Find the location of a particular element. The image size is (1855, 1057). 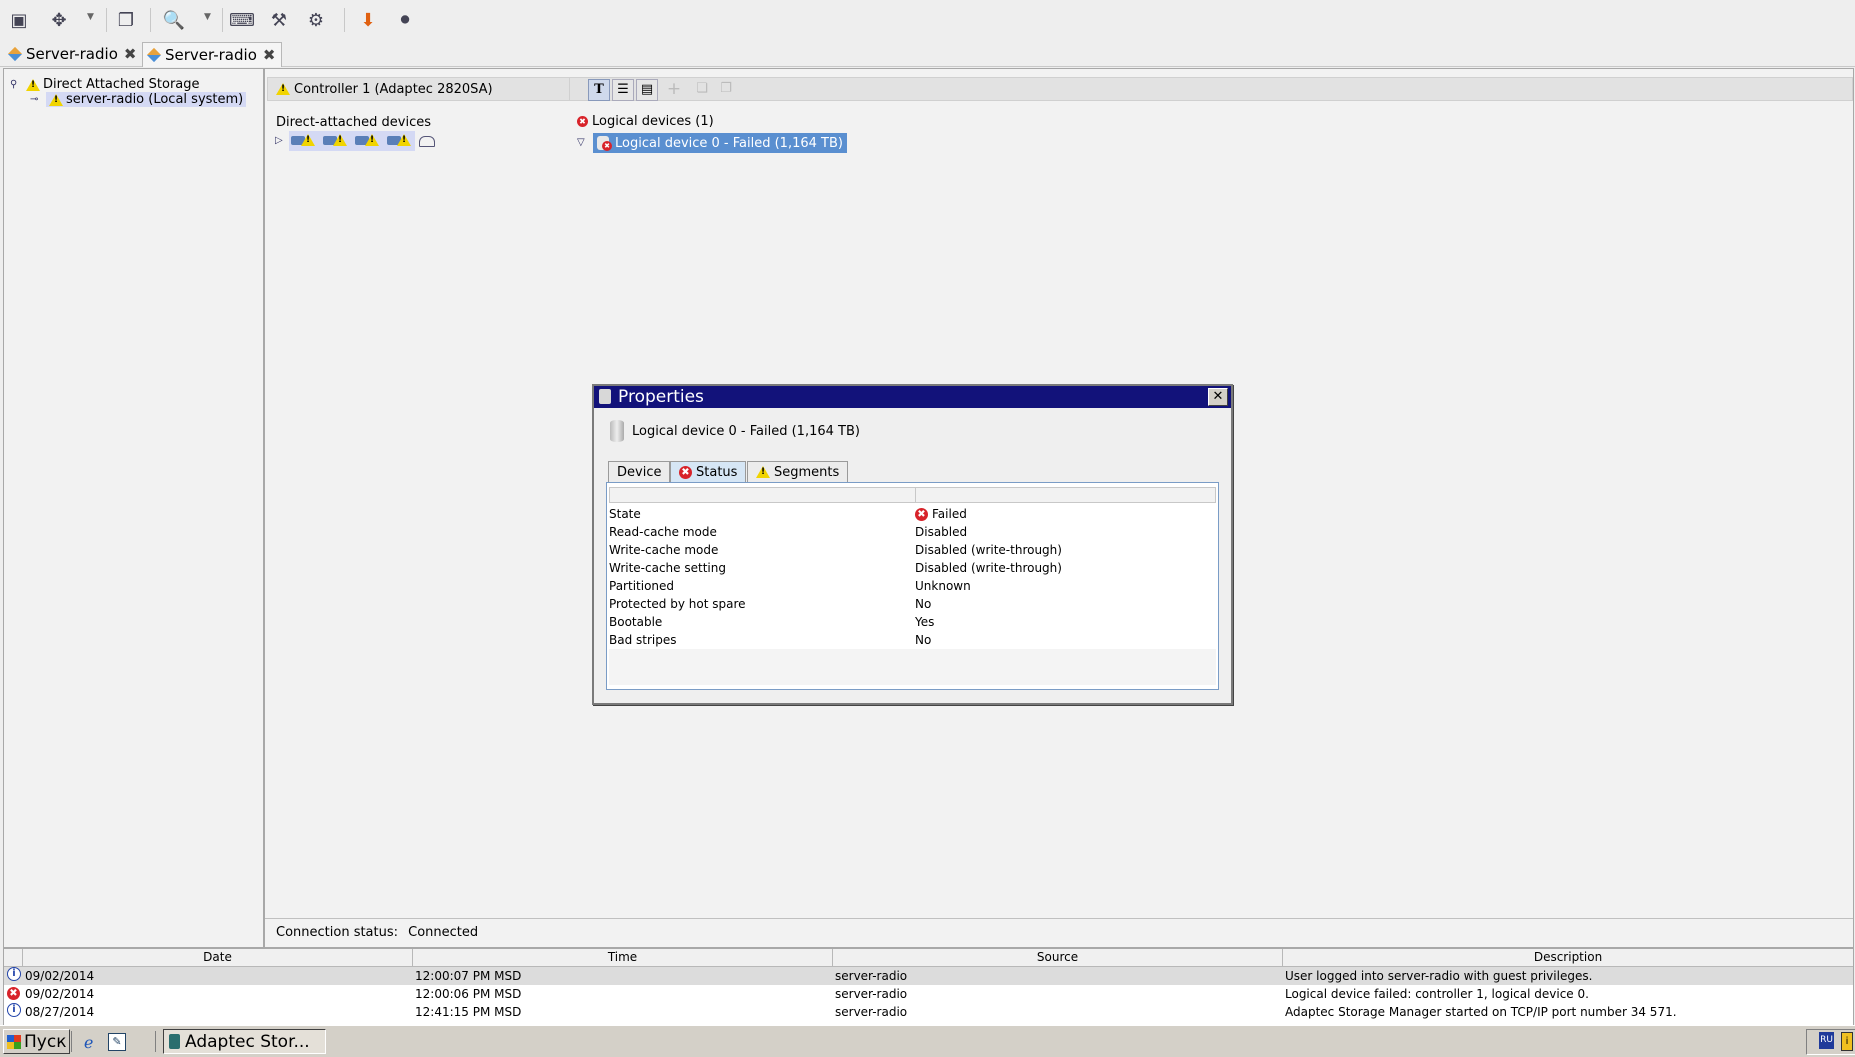

column-header-date: Date is located at coordinates (218, 958).